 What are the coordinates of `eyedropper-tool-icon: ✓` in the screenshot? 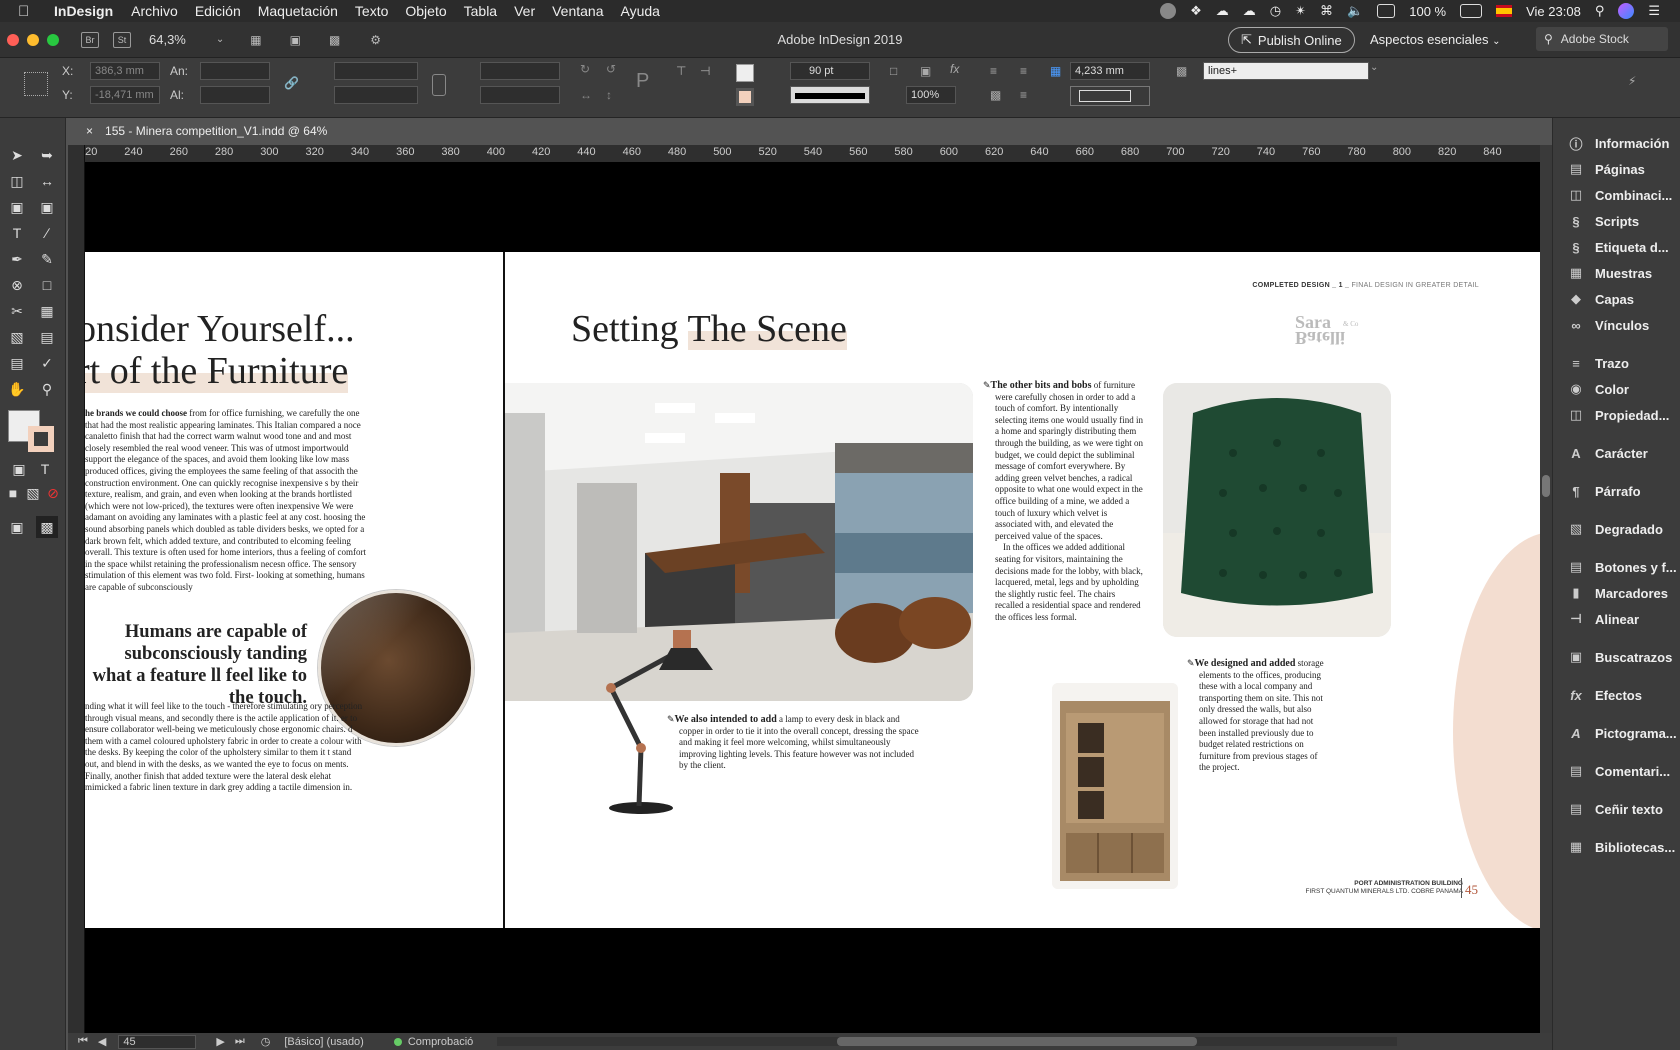 It's located at (47, 363).